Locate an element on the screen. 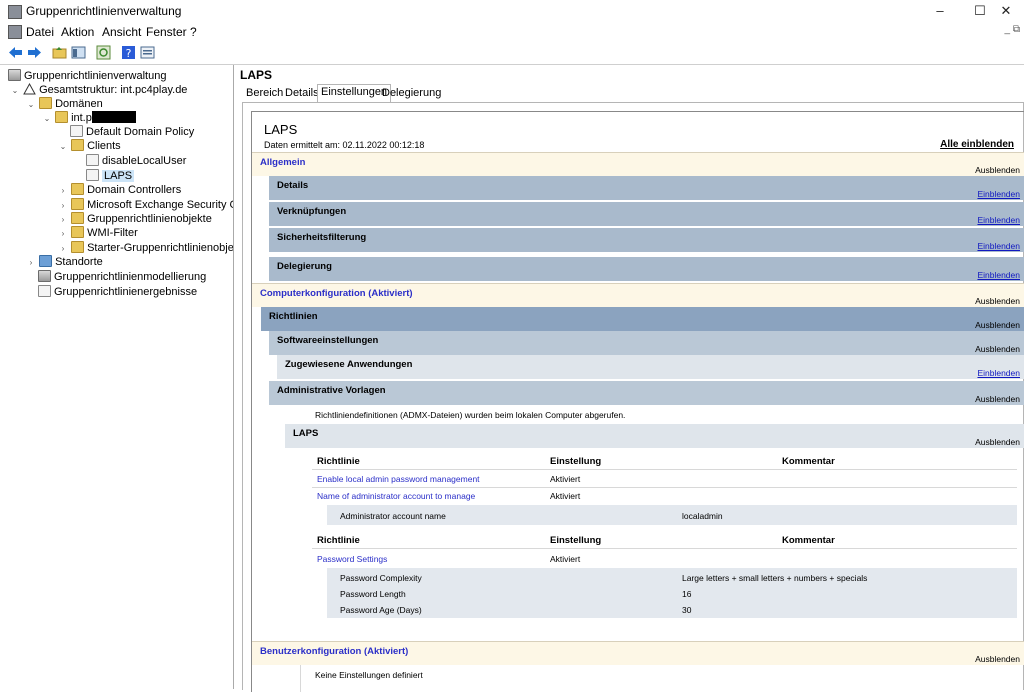  show-links-link: Einblenden is located at coordinates (998, 220).